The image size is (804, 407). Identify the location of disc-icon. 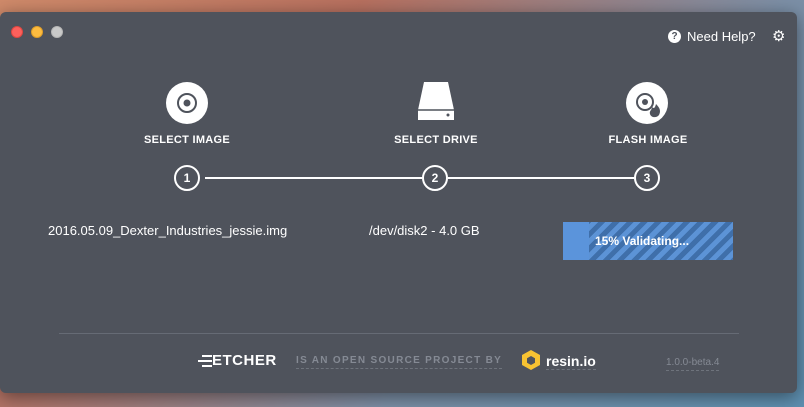
(187, 103).